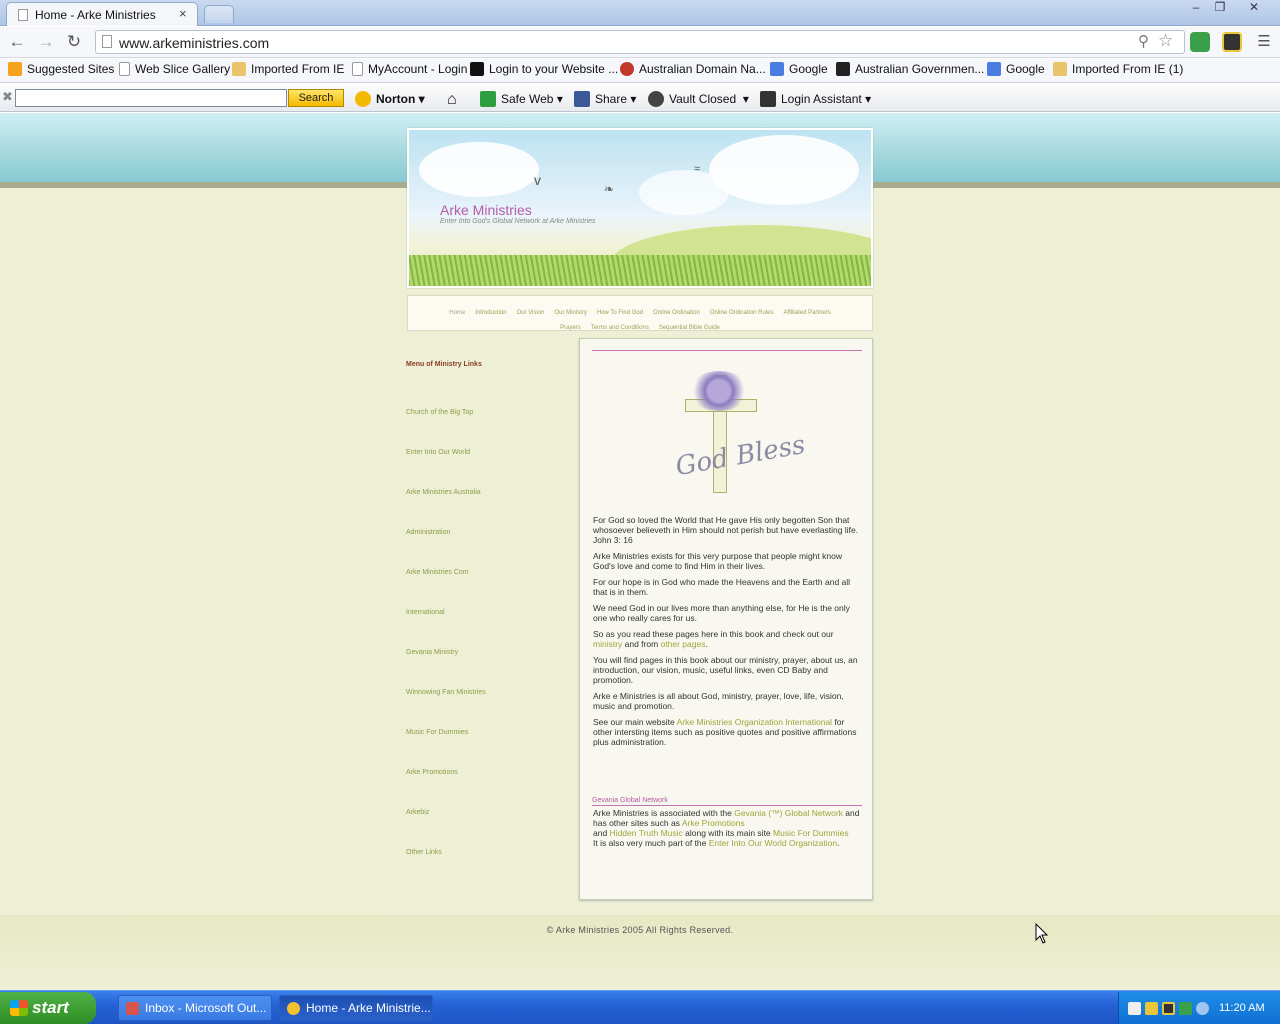 The width and height of the screenshot is (1280, 1024). Describe the element at coordinates (438, 452) in the screenshot. I see `sidebar-link-enter-into-our-world: Enter Into Our World` at that location.